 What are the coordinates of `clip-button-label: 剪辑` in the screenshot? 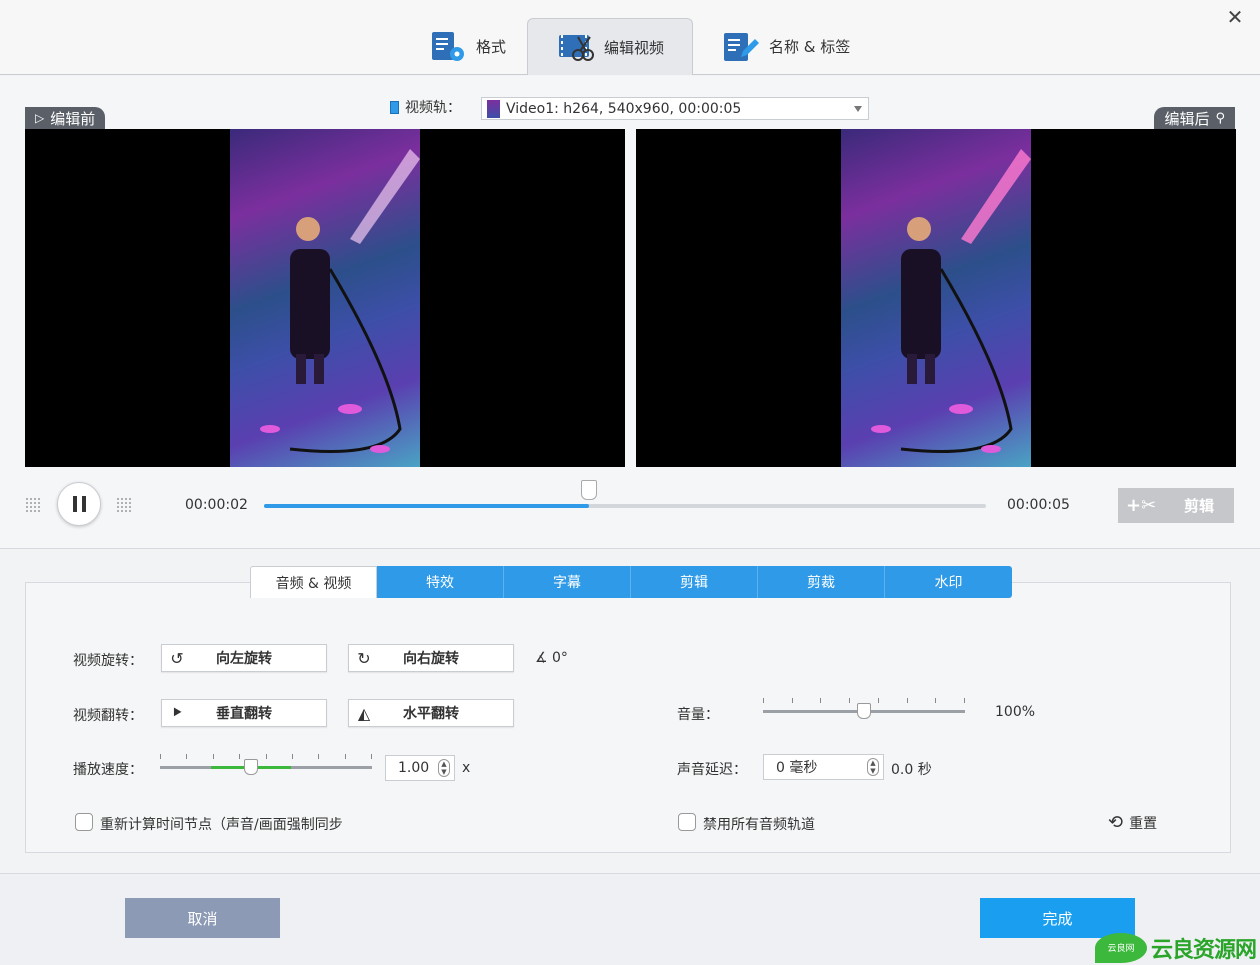 It's located at (1198, 506).